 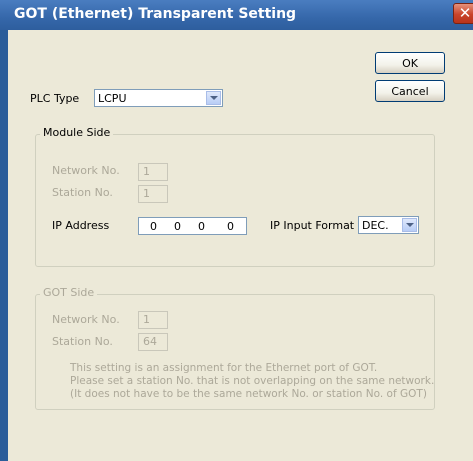 I want to click on got-network-no-label: Network No., so click(x=86, y=319).